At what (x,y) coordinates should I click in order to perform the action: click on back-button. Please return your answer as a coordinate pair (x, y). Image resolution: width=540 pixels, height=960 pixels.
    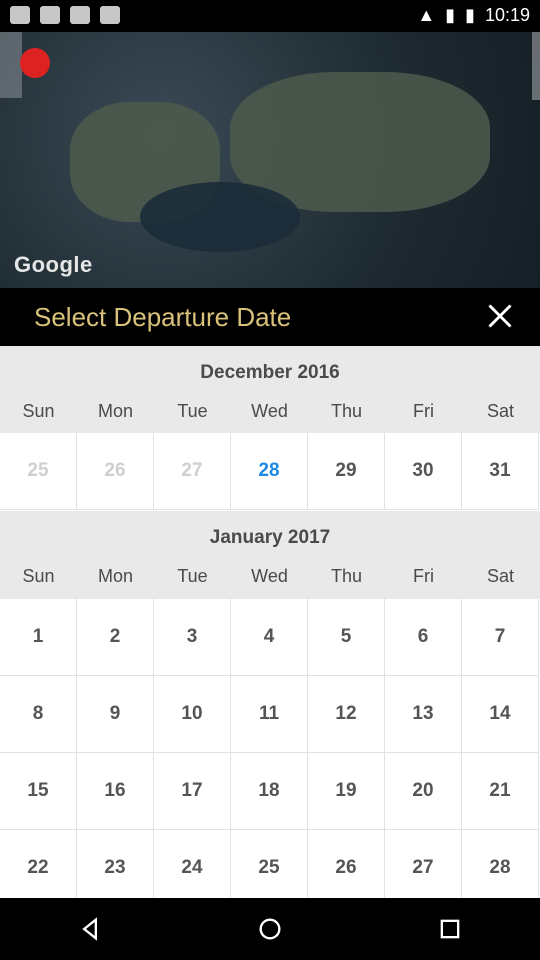
    Looking at the image, I should click on (90, 929).